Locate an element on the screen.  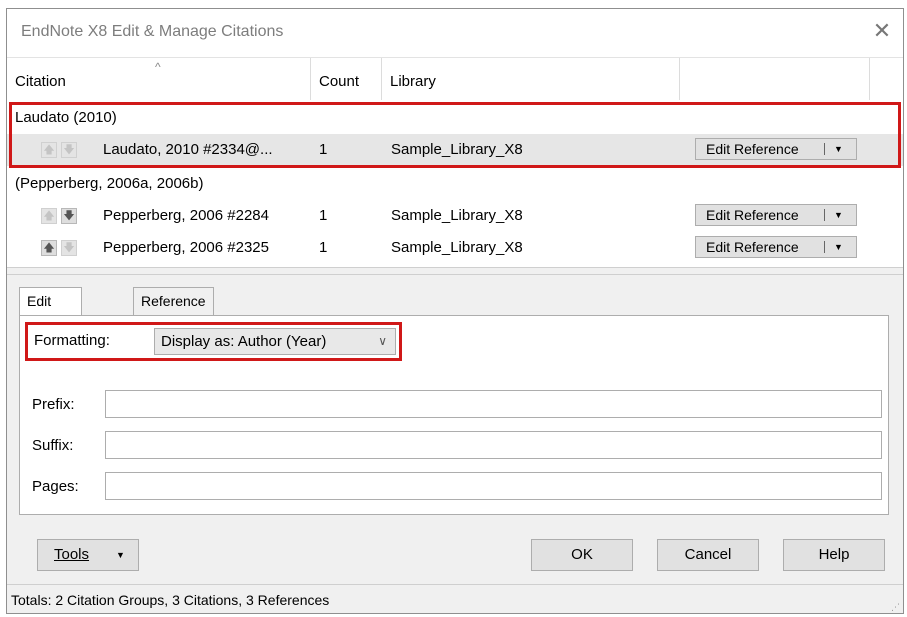
formatting-label: Formatting: is located at coordinates (72, 340).